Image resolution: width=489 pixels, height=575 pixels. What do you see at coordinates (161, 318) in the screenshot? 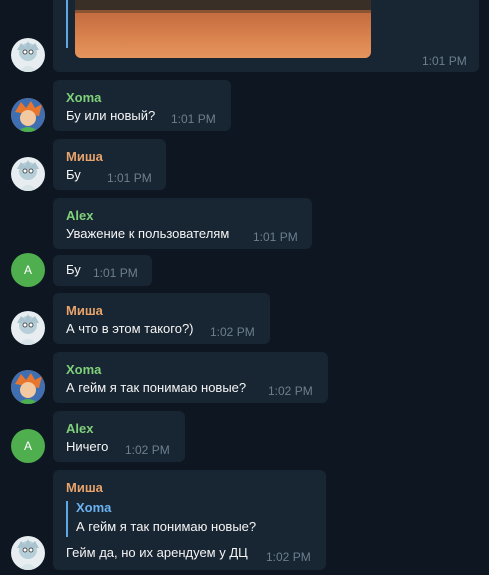
I see `message-bubble: Миша А что в этом такого?) 1:02 PM` at bounding box center [161, 318].